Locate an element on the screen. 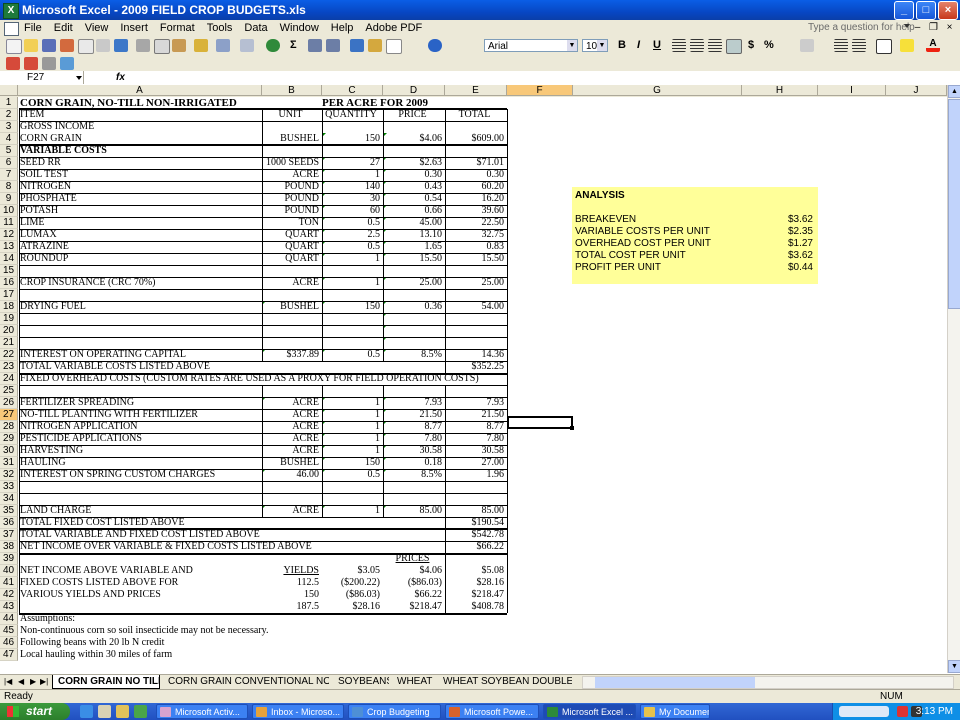  cell-e25 is located at coordinates (474, 391).